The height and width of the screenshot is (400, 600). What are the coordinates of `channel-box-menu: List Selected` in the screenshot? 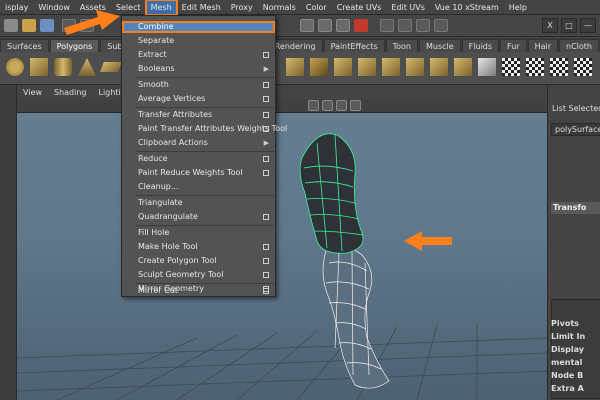 It's located at (576, 108).